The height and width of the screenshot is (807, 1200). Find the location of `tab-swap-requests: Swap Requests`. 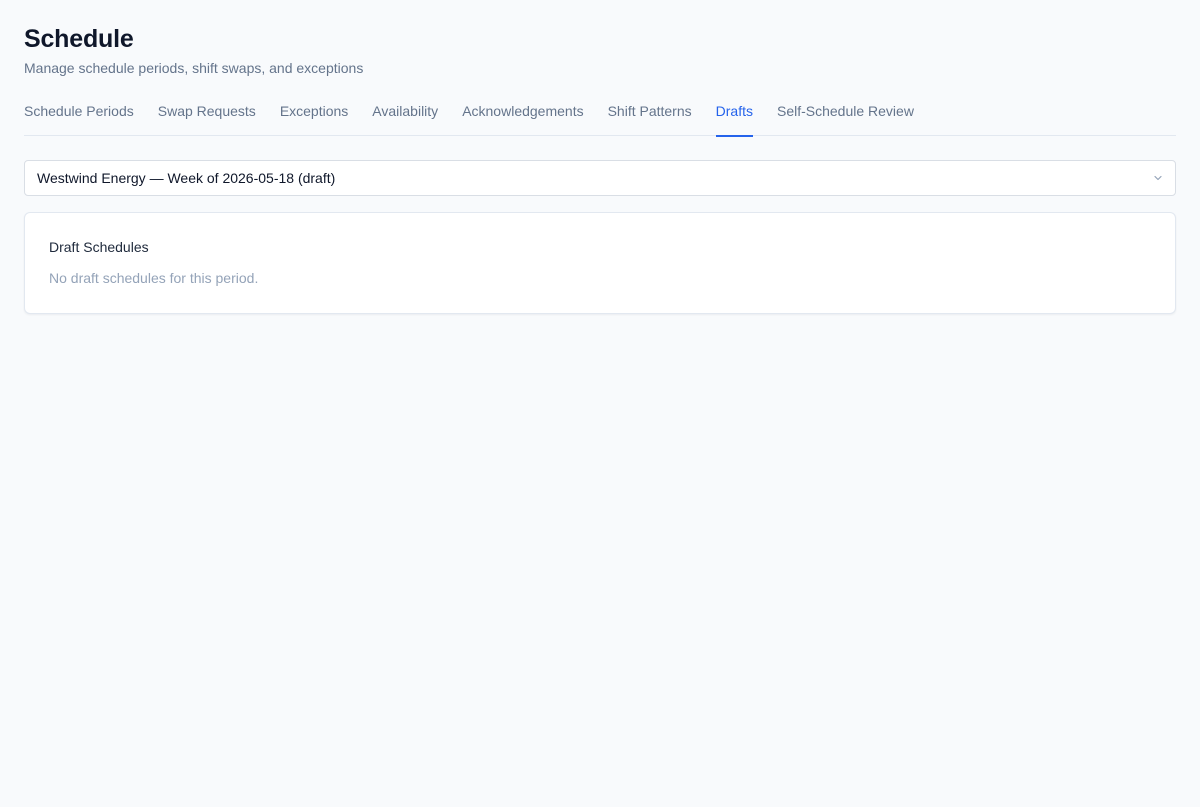

tab-swap-requests: Swap Requests is located at coordinates (207, 116).